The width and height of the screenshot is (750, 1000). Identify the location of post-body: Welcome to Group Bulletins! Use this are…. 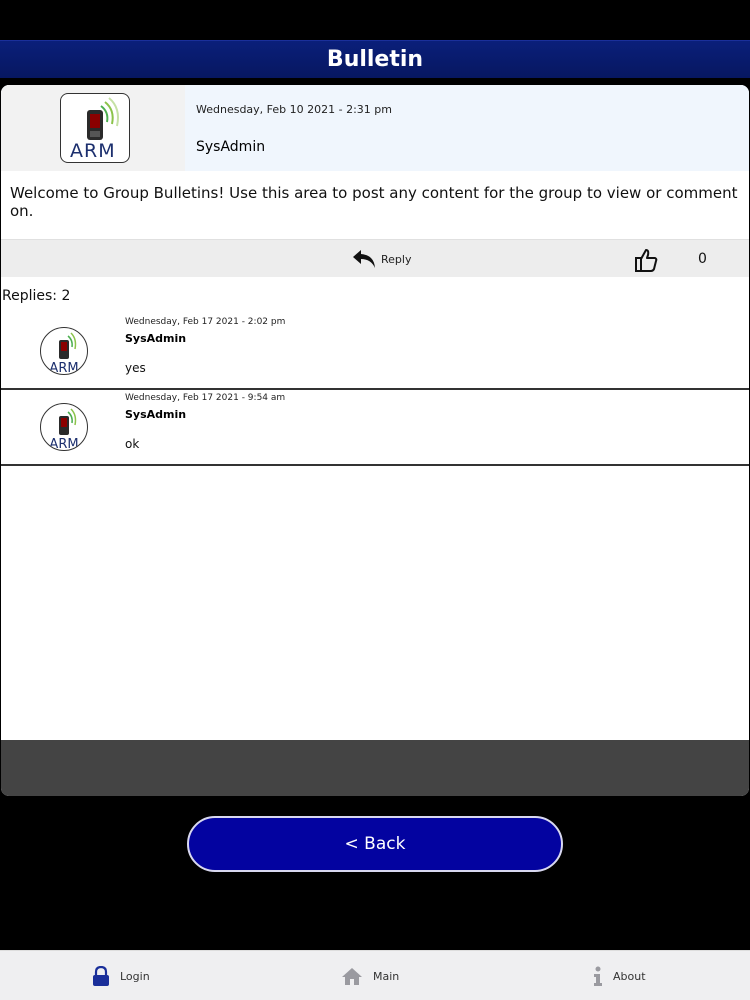
(374, 202).